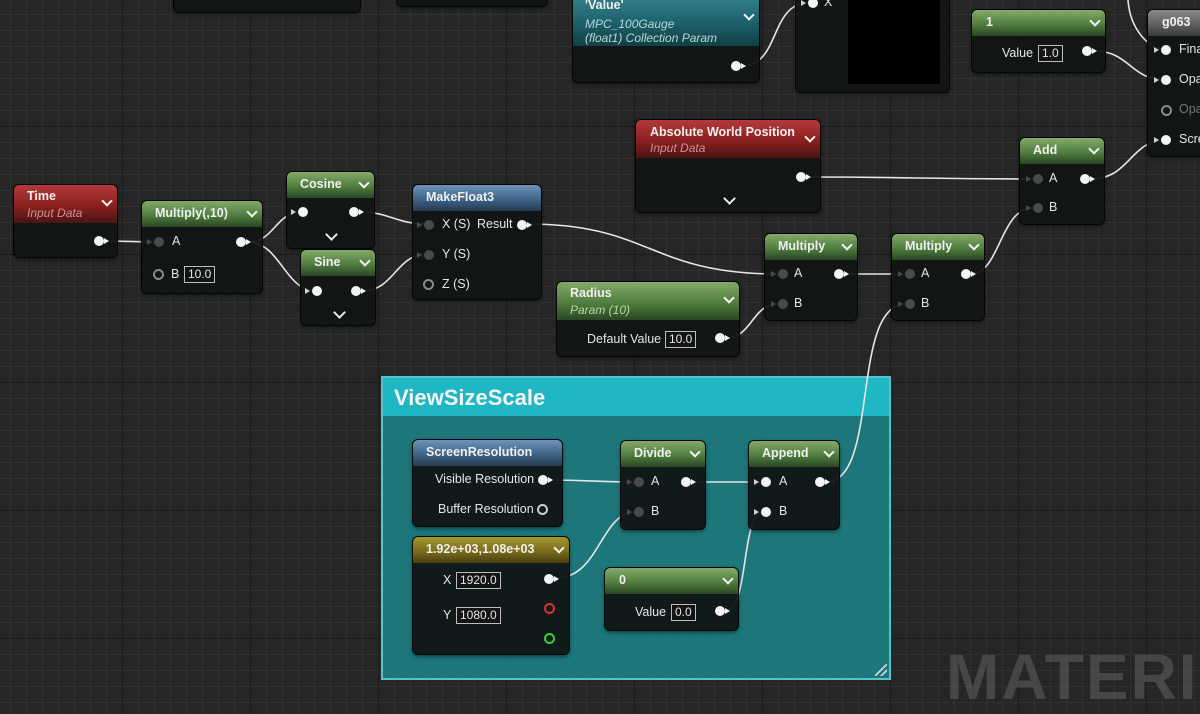  What do you see at coordinates (545, 480) in the screenshot?
I see `output-pin-visible-resolution` at bounding box center [545, 480].